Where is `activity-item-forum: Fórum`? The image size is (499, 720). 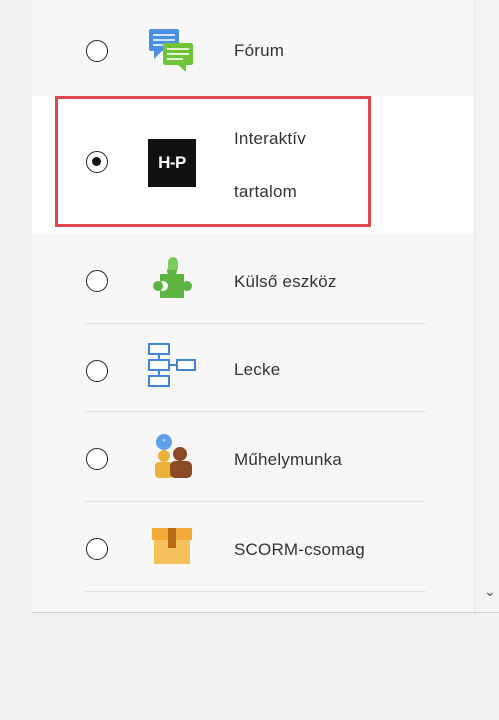 activity-item-forum: Fórum is located at coordinates (253, 48).